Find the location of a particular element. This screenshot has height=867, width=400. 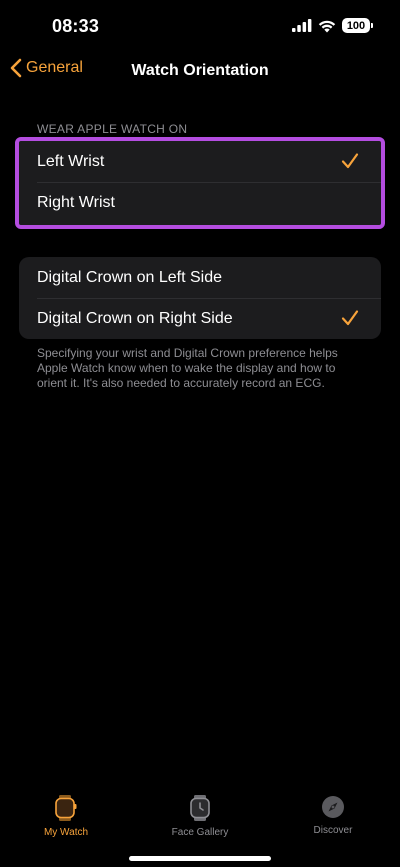

option-label: Right Wrist is located at coordinates (76, 202).